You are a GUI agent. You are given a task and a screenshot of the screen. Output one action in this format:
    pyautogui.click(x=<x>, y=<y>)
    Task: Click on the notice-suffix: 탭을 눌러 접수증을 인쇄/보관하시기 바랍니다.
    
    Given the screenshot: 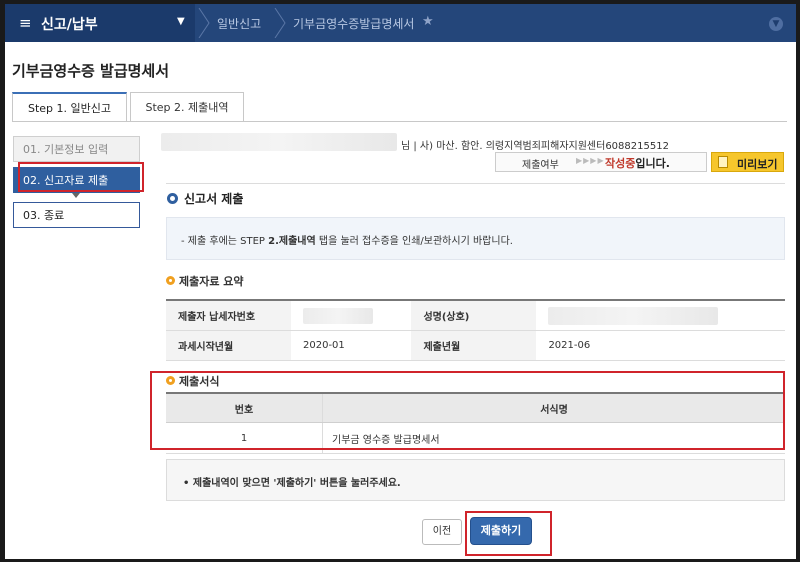 What is the action you would take?
    pyautogui.click(x=414, y=241)
    